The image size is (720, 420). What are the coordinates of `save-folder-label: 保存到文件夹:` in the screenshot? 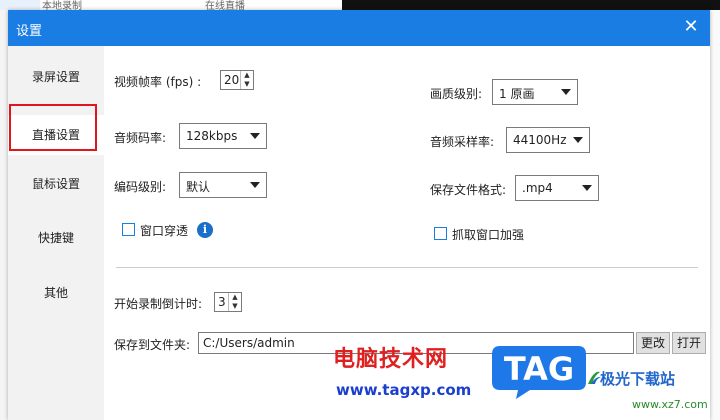 It's located at (152, 345).